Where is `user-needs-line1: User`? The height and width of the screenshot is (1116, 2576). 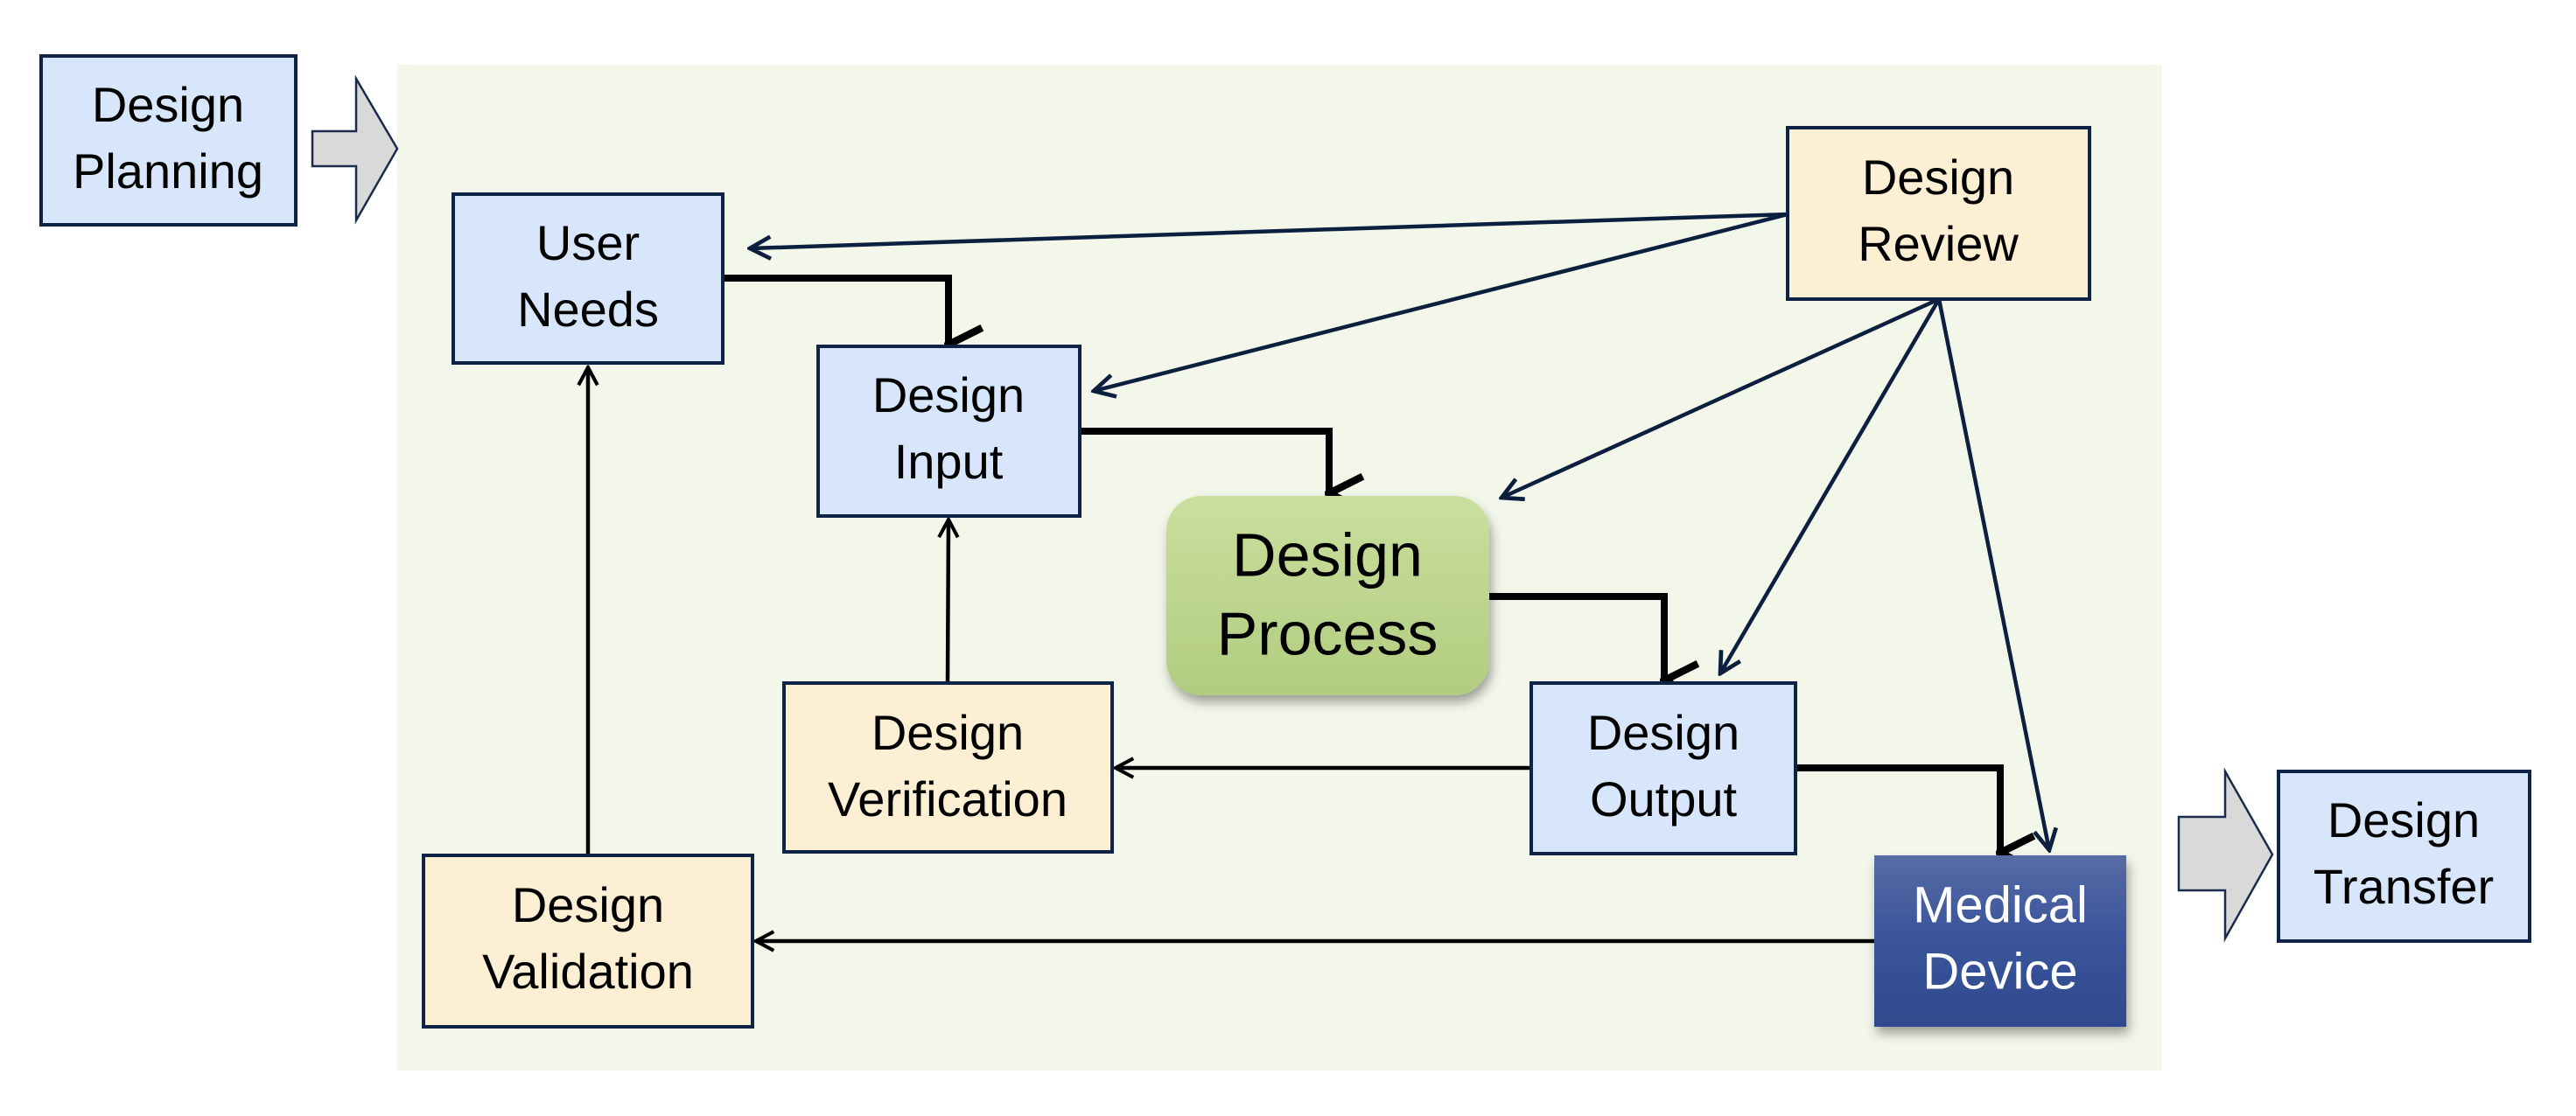 user-needs-line1: User is located at coordinates (588, 242).